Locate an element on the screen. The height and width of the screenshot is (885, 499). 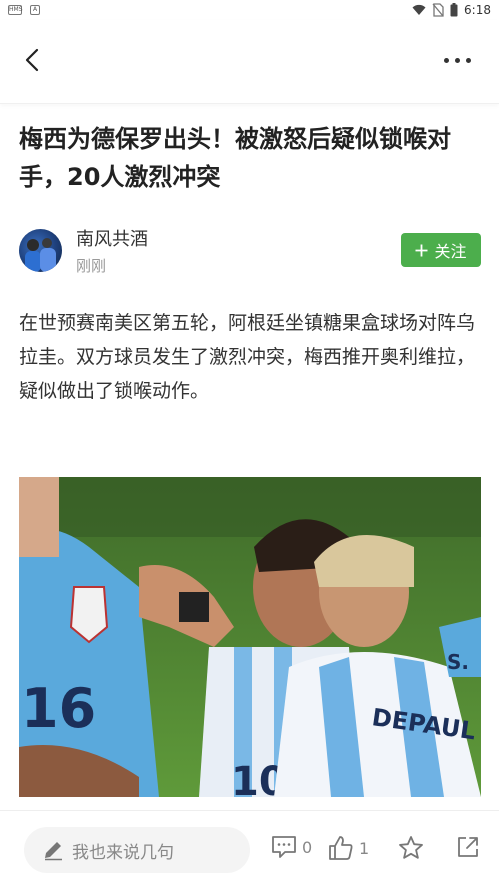
chevron-left-icon is located at coordinates (32, 60).